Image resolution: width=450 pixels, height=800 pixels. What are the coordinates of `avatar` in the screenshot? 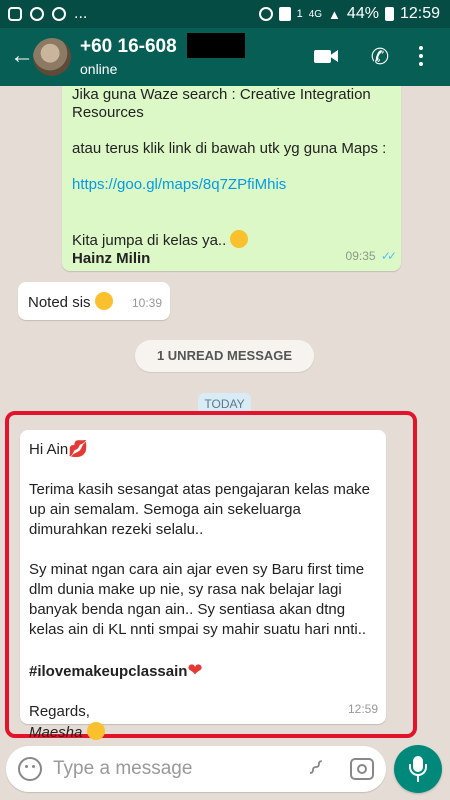 It's located at (52, 57).